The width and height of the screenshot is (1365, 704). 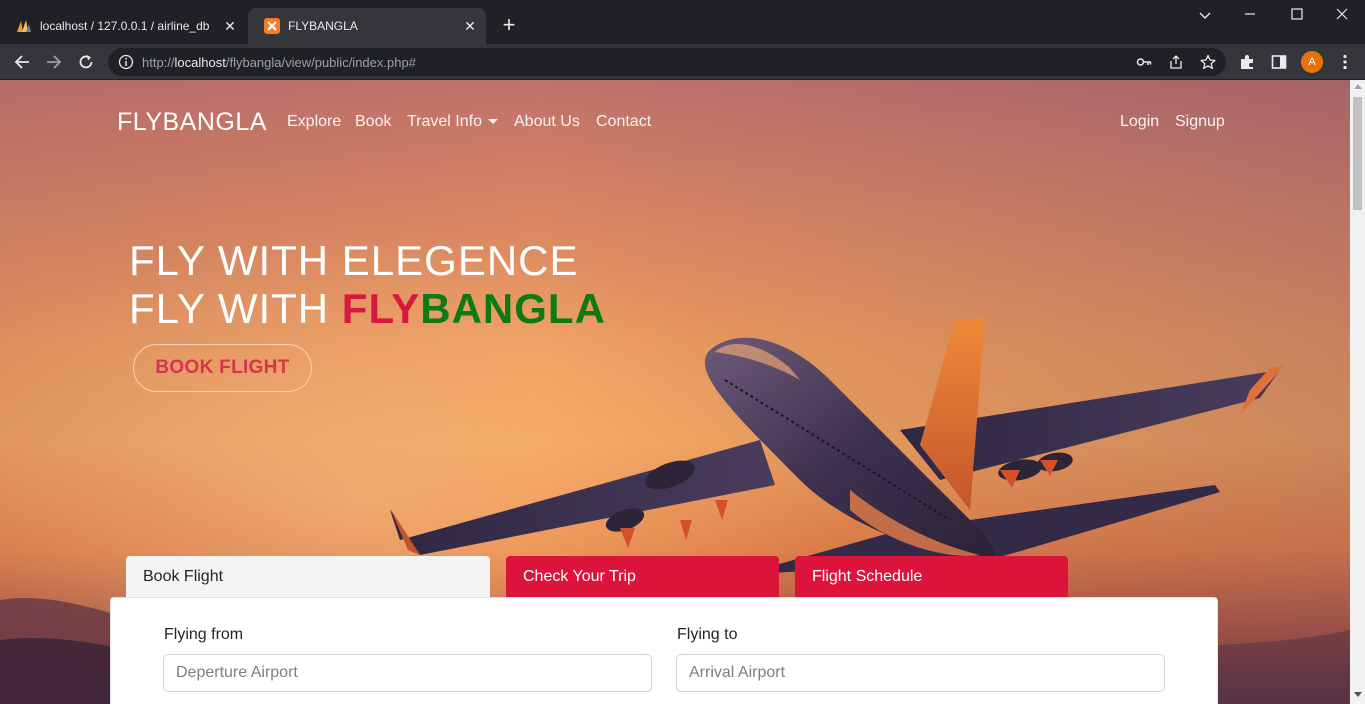 I want to click on dropdown-caret-icon, so click(x=493, y=122).